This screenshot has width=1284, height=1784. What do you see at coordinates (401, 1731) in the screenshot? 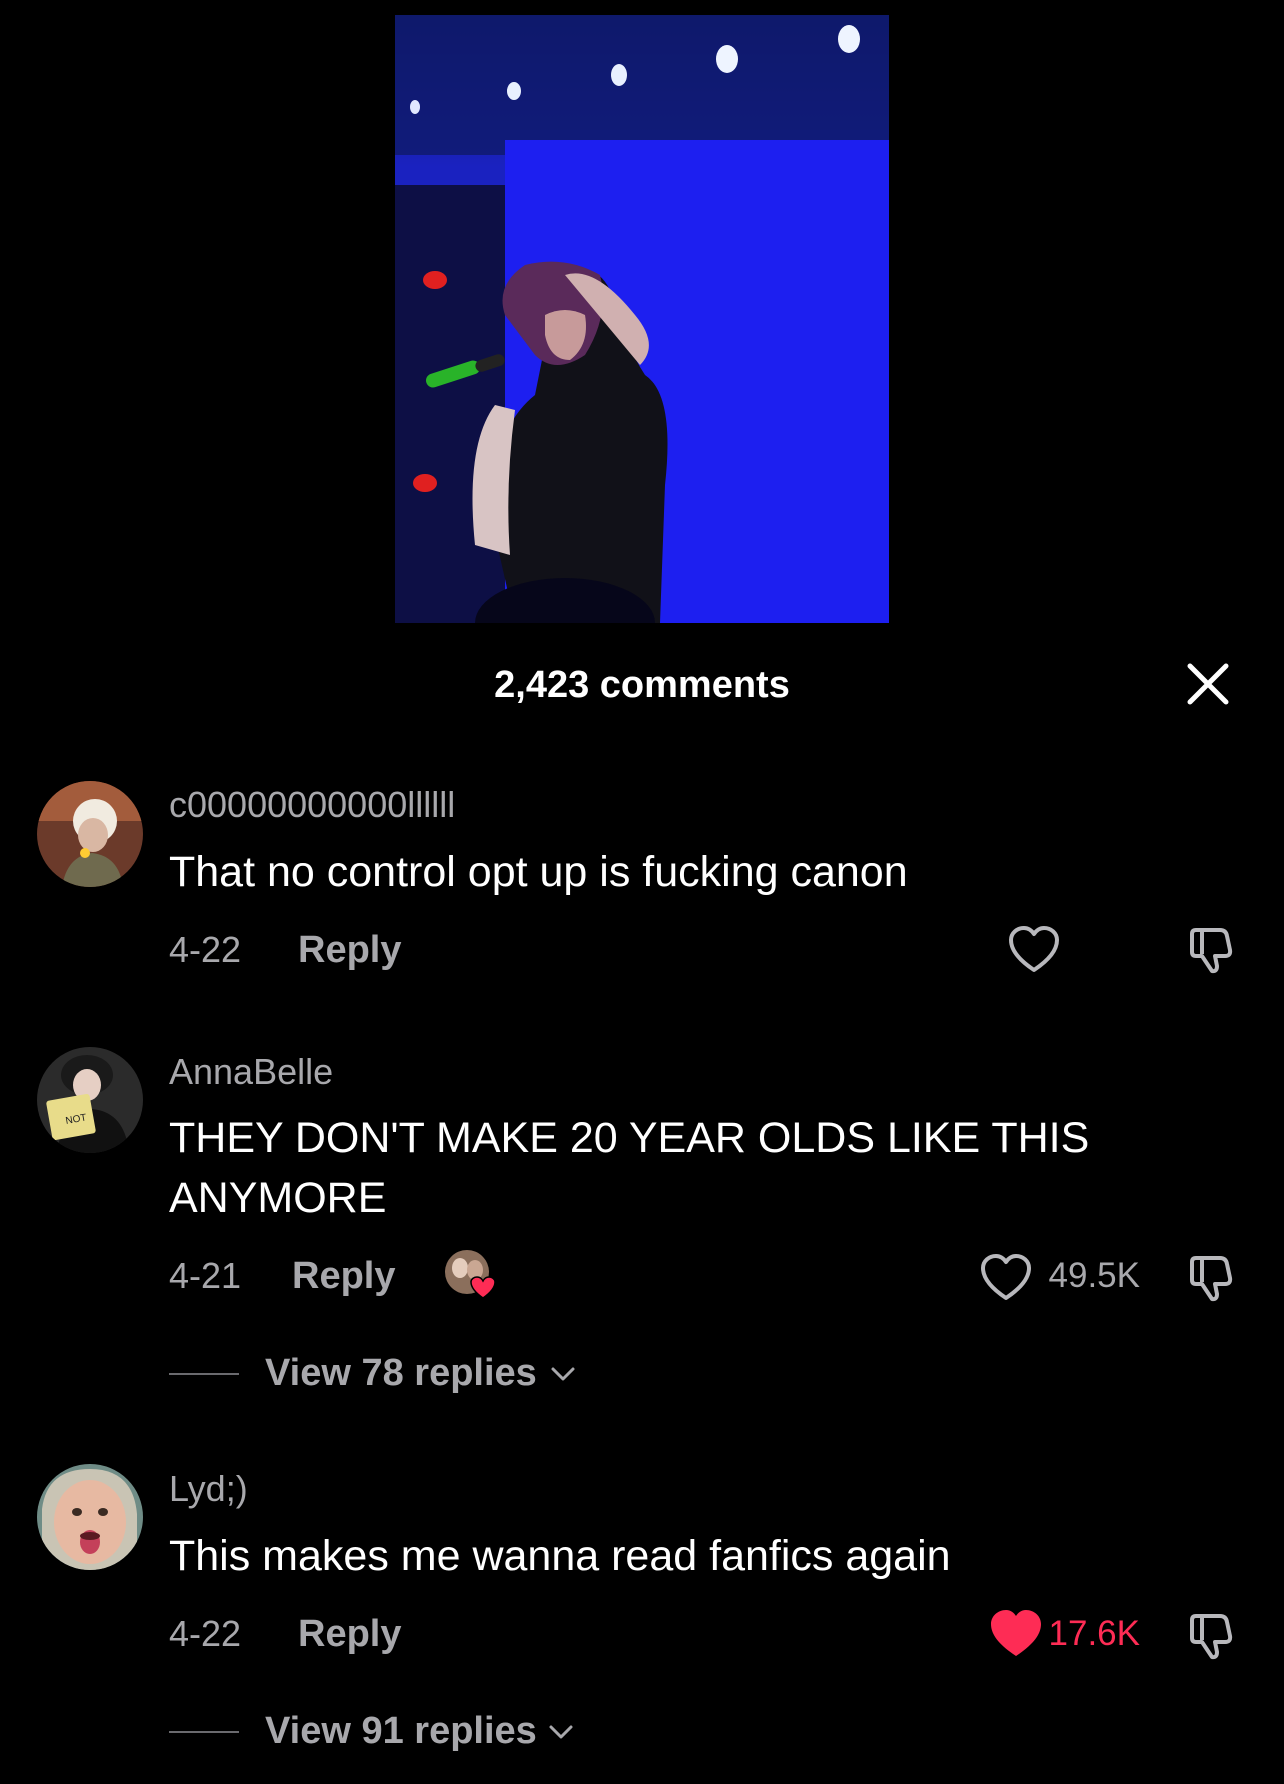
I see `view-replies-label: View 91 replies` at bounding box center [401, 1731].